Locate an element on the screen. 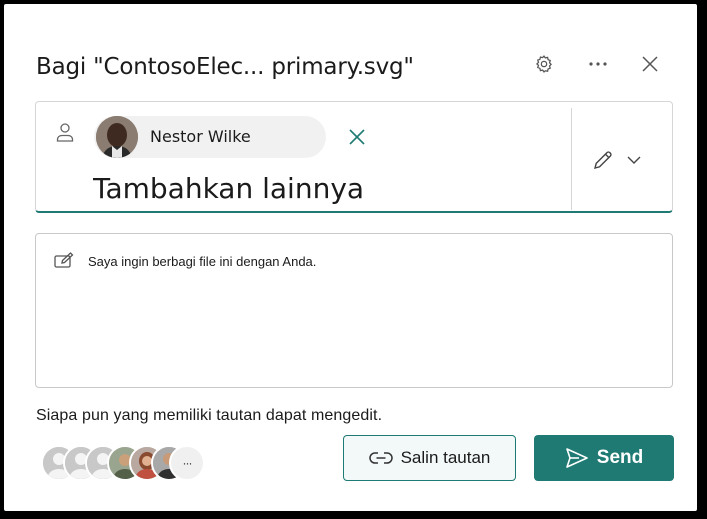 The height and width of the screenshot is (519, 707). more-people-button: ··· is located at coordinates (187, 463).